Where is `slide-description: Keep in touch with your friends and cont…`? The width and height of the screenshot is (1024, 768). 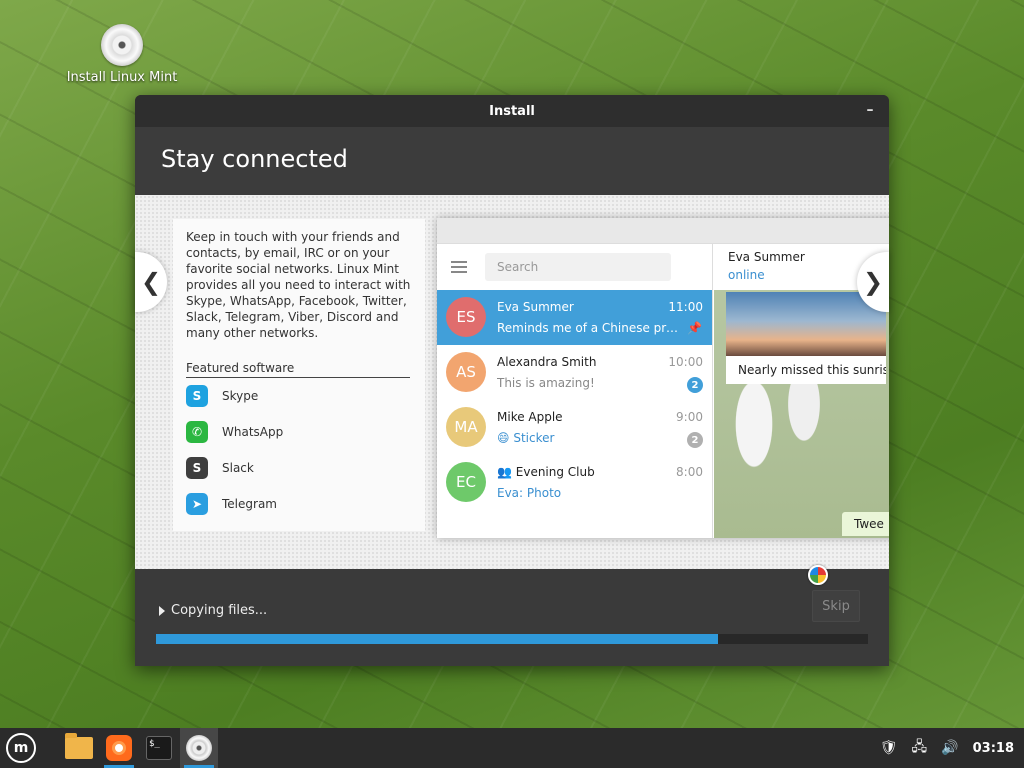 slide-description: Keep in touch with your friends and cont… is located at coordinates (298, 285).